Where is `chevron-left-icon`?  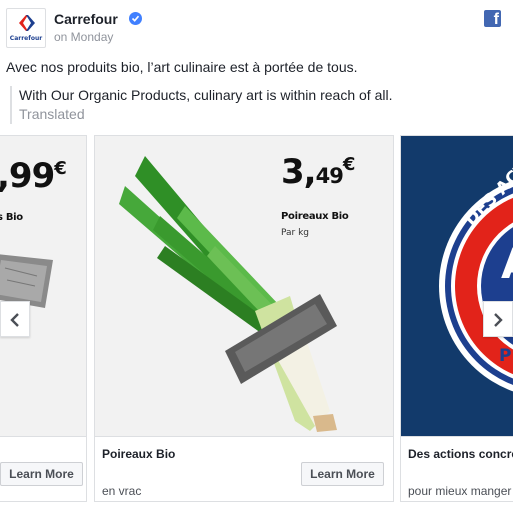 chevron-left-icon is located at coordinates (14, 320).